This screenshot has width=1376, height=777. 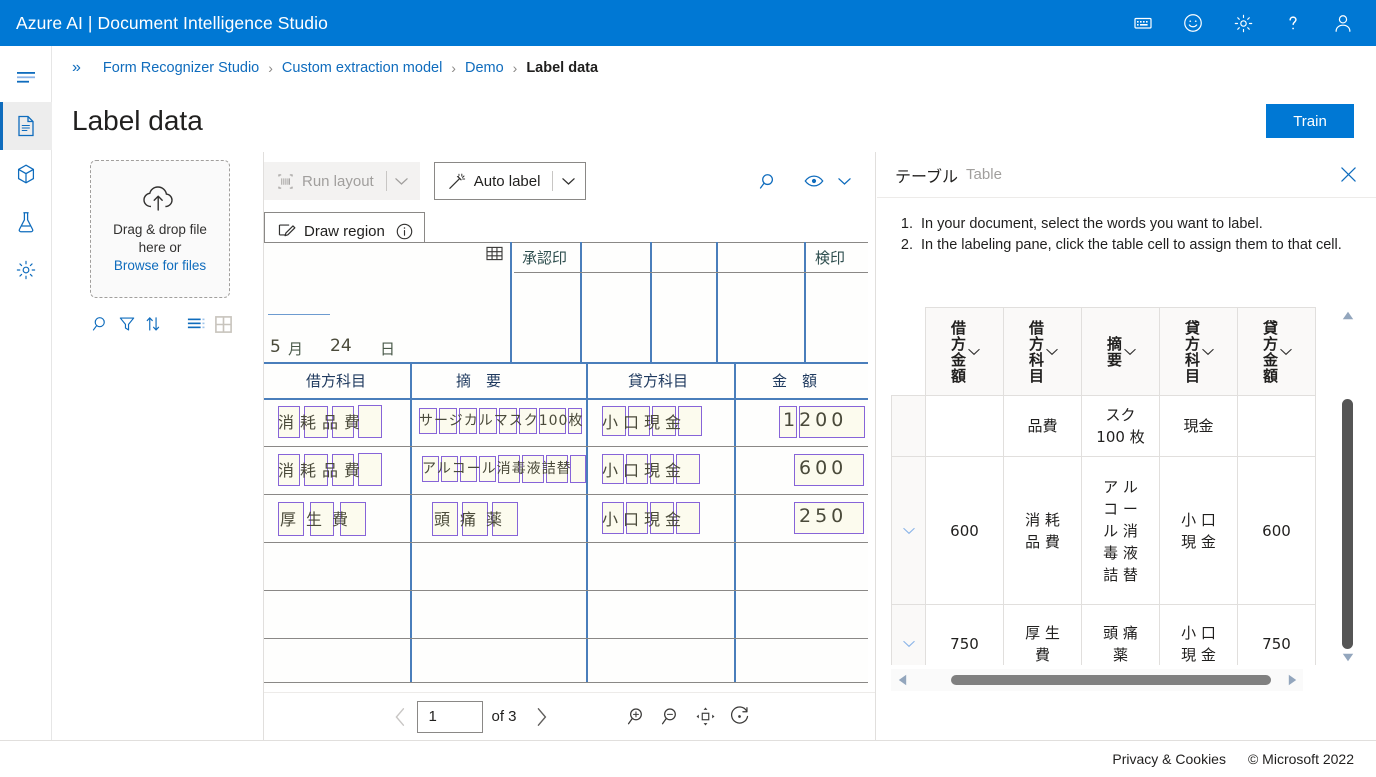 What do you see at coordinates (688, 758) in the screenshot?
I see `page-footer: Privacy & Cookies © Microsoft 2022` at bounding box center [688, 758].